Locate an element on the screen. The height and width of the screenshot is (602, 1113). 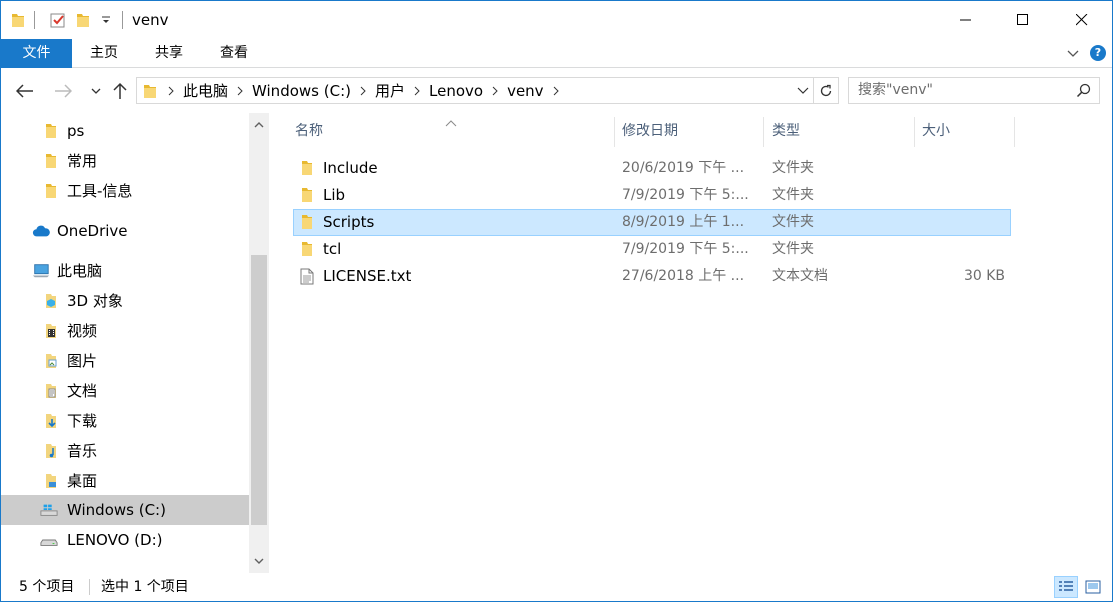
breadcrumb-this-pc: 此电脑 is located at coordinates (205, 90).